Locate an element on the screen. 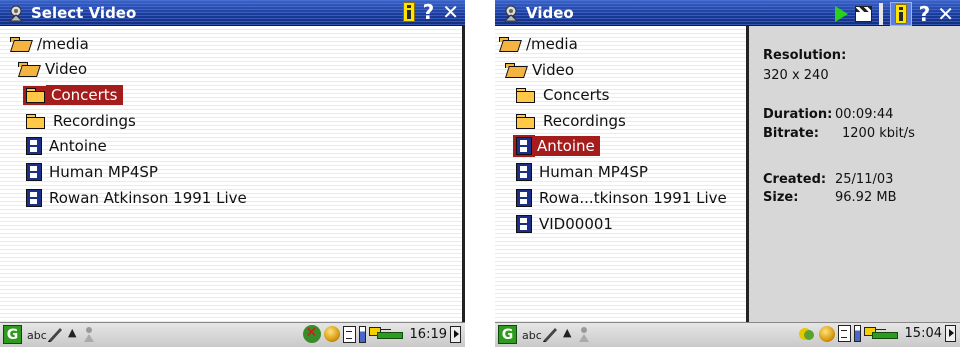 Image resolution: width=960 pixels, height=347 pixels. list-item: Rowa...tkinson 1991 Live is located at coordinates (621, 198).